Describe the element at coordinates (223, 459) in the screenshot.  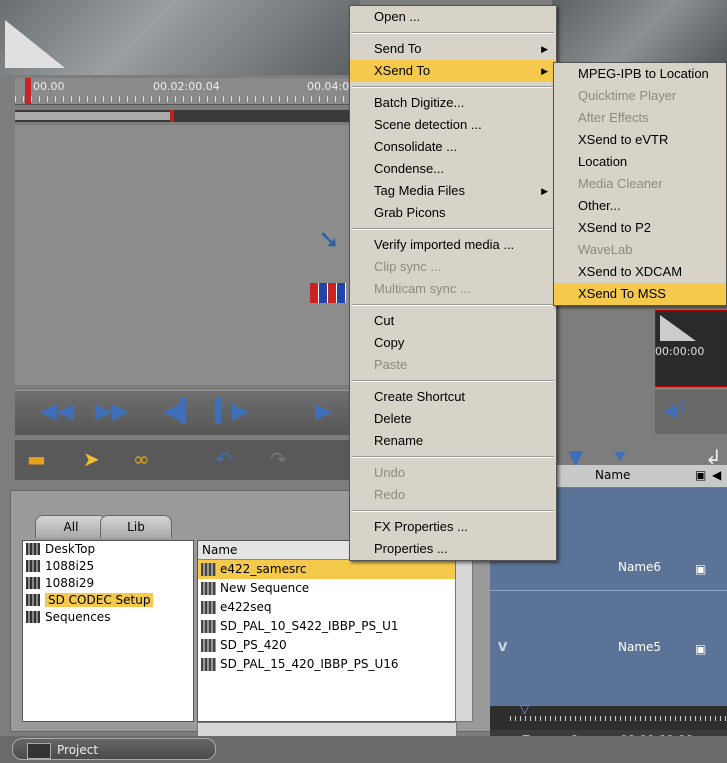
I see `undo-icon: ↶` at that location.